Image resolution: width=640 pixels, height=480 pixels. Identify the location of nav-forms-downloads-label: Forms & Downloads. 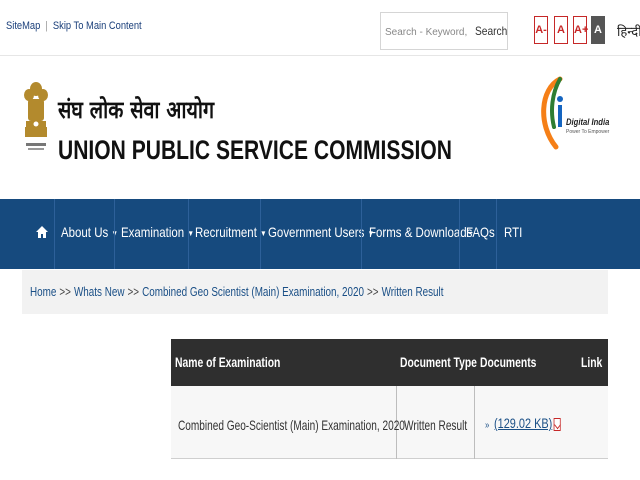
(421, 232).